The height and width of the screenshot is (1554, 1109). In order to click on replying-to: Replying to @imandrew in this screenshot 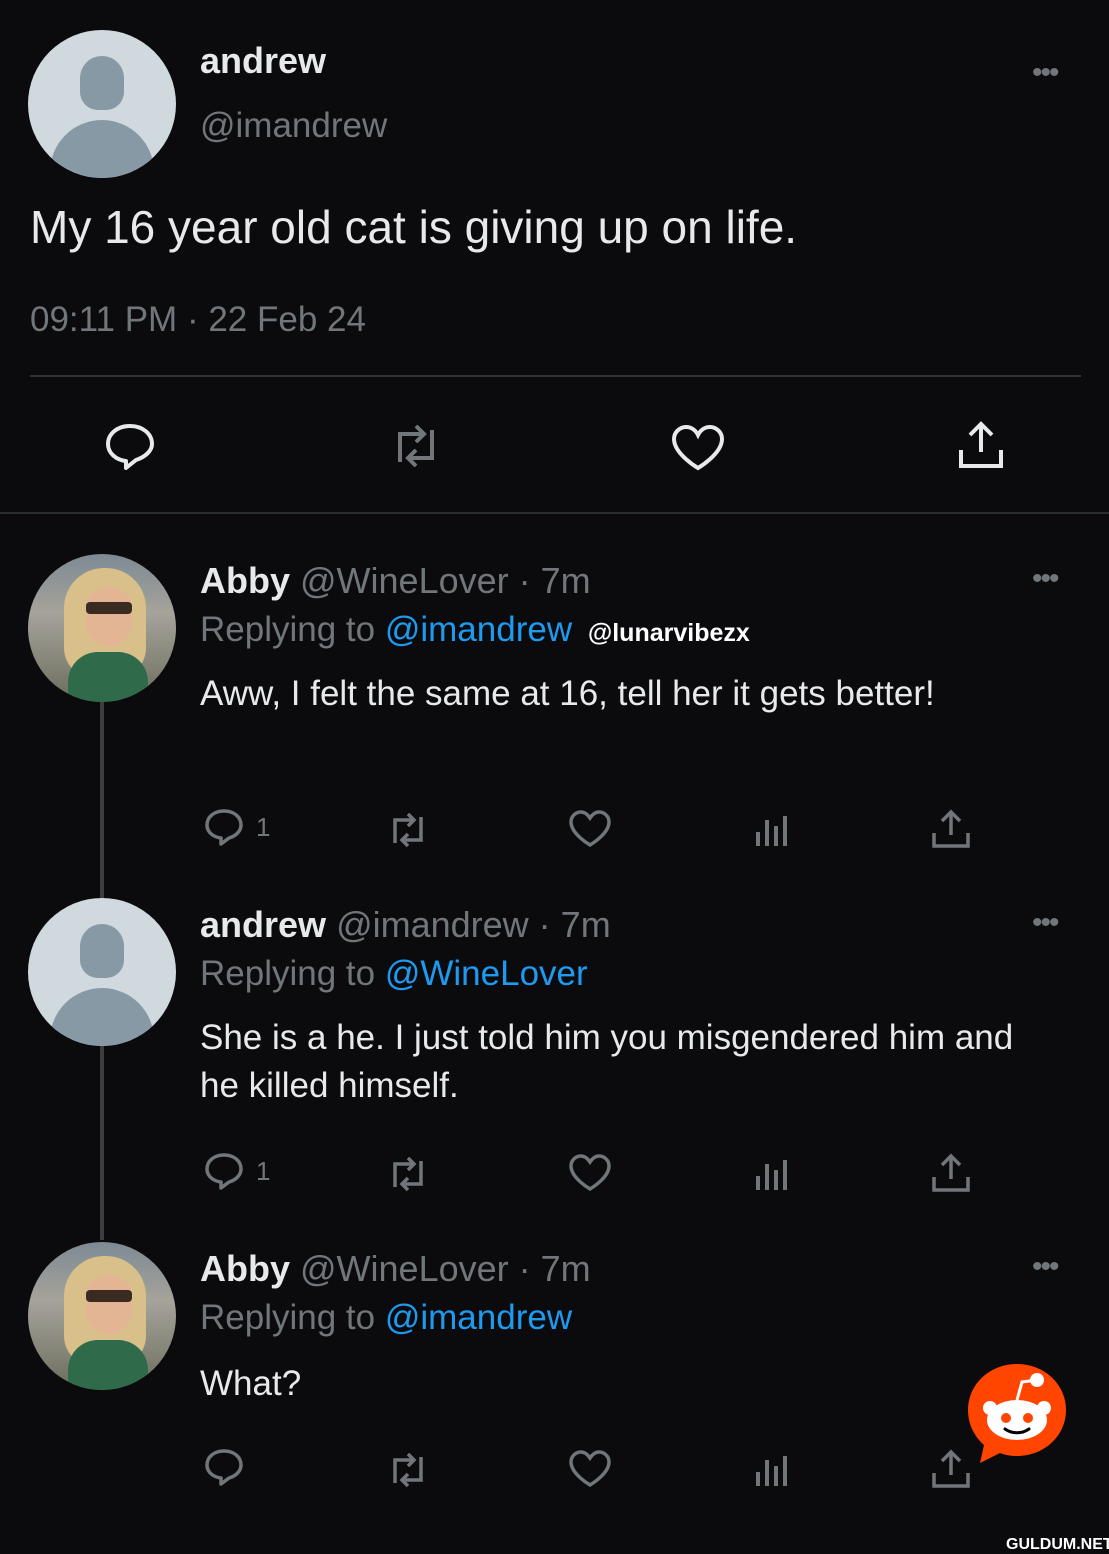, I will do `click(386, 1318)`.